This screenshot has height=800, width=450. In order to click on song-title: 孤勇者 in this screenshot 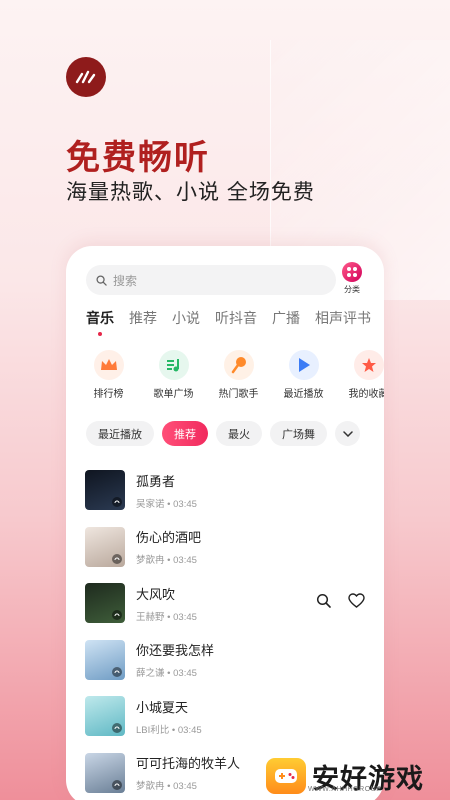, I will do `click(156, 481)`.